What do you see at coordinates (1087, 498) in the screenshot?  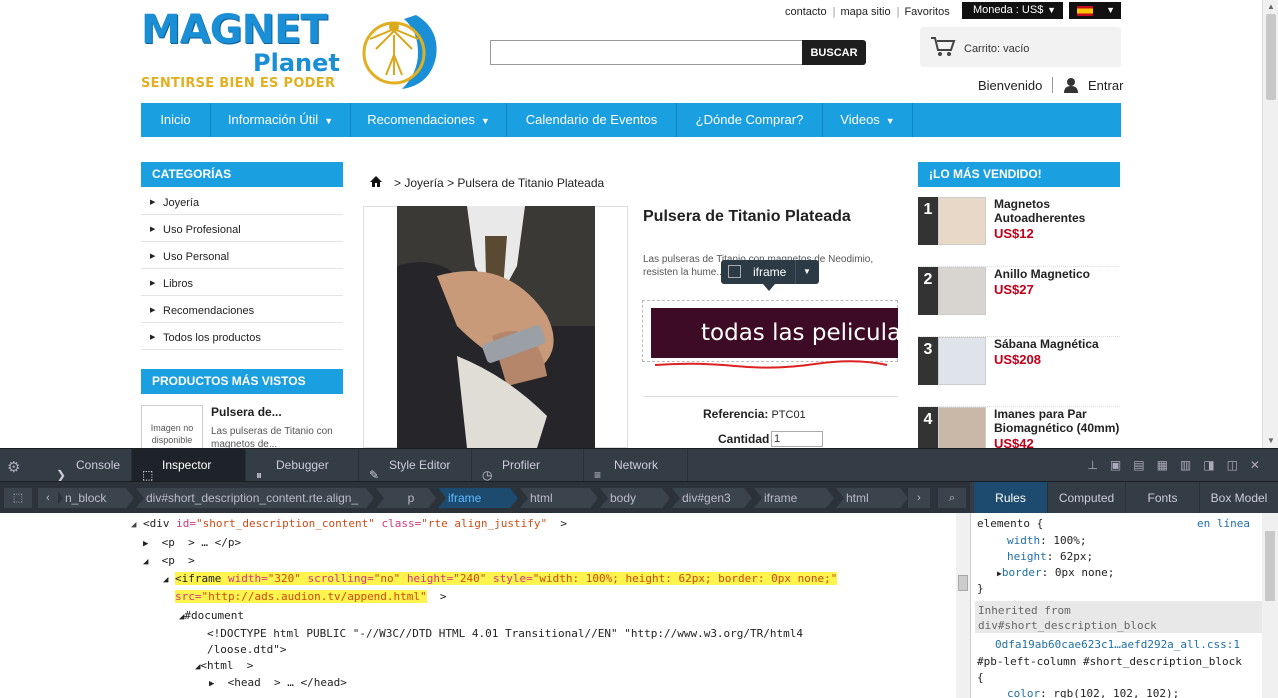 I see `tab-computed: Computed` at bounding box center [1087, 498].